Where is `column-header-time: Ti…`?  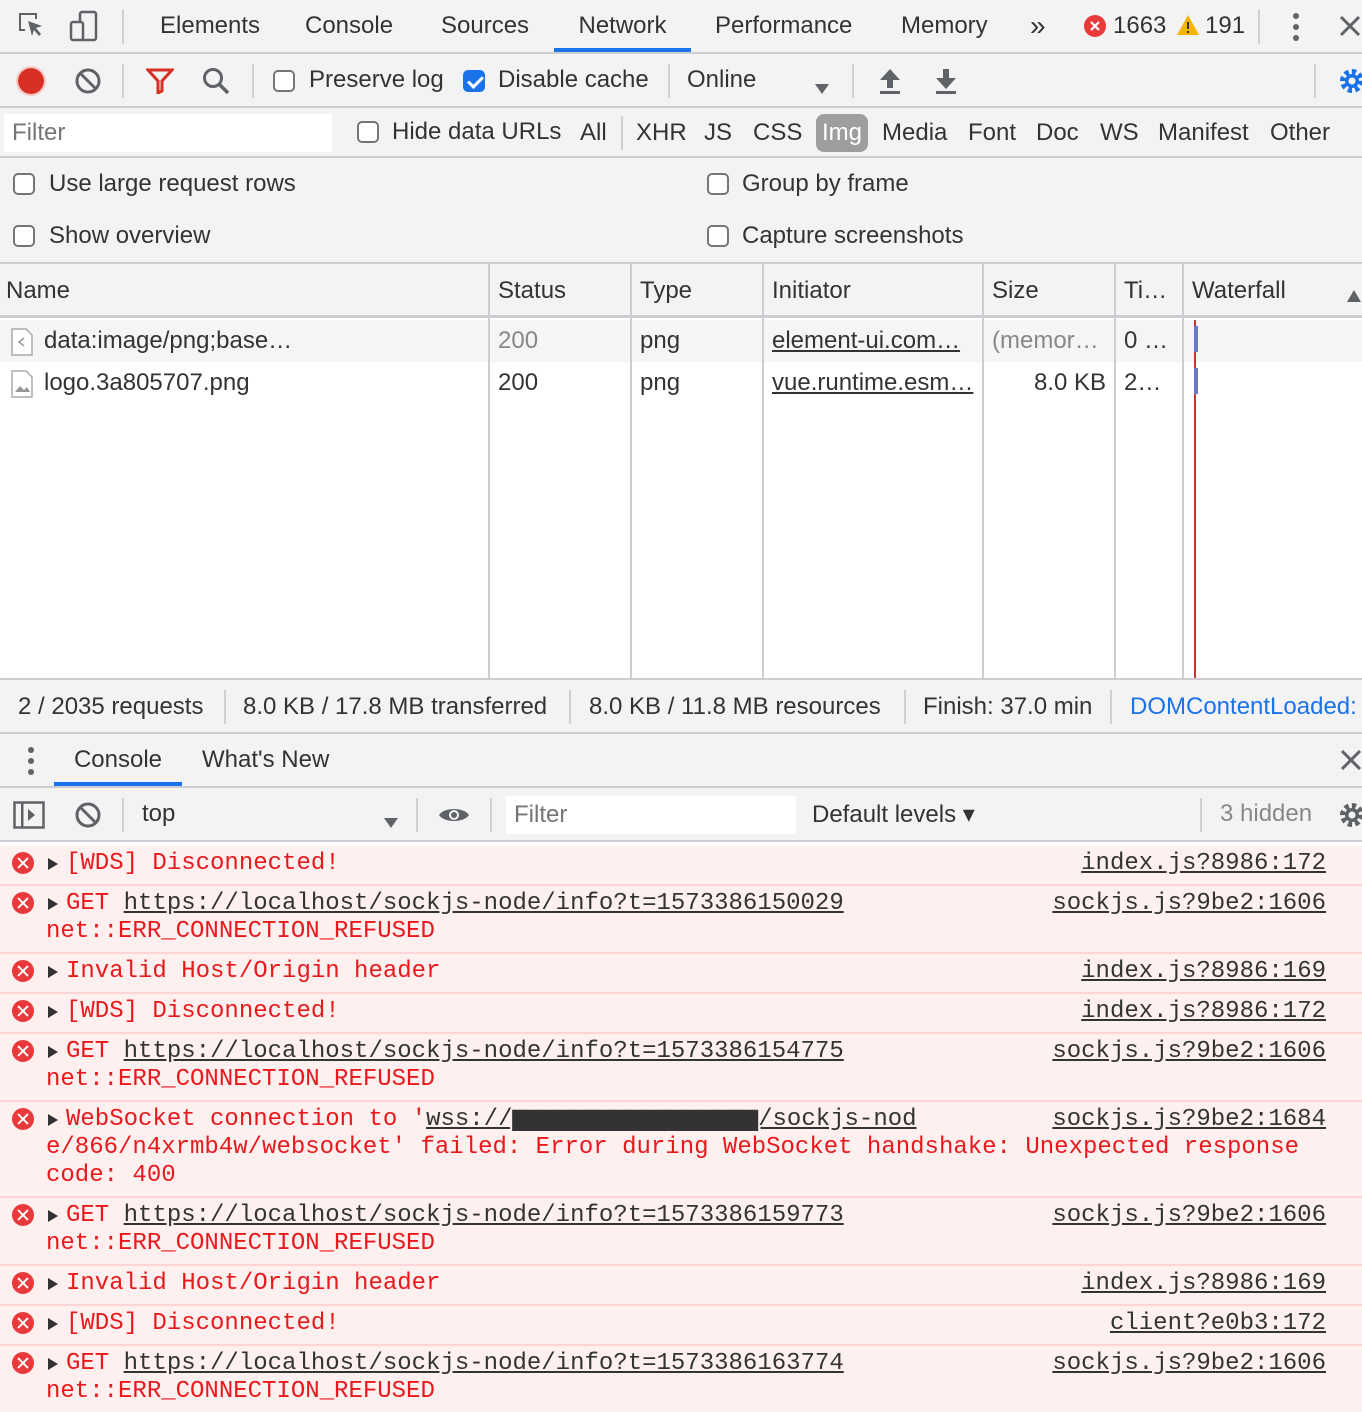
column-header-time: Ti… is located at coordinates (1150, 291).